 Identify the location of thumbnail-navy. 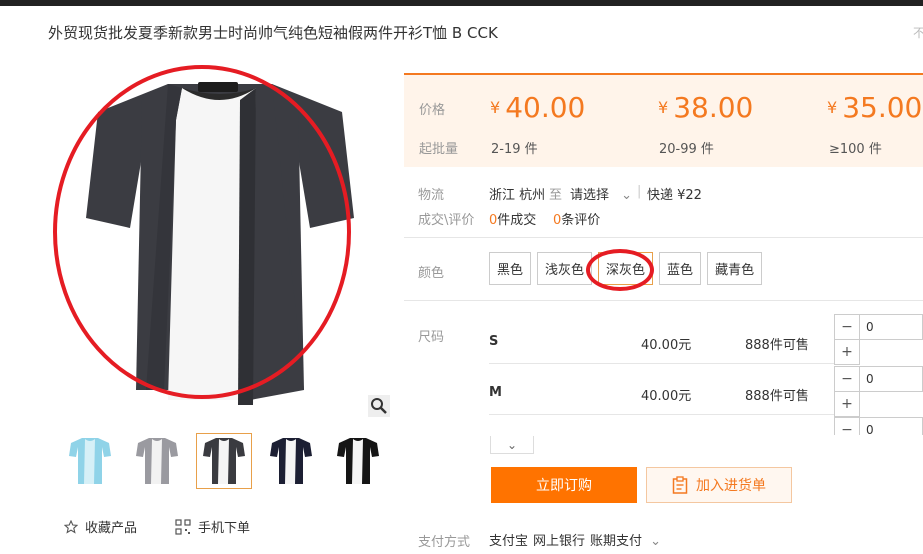
(291, 461).